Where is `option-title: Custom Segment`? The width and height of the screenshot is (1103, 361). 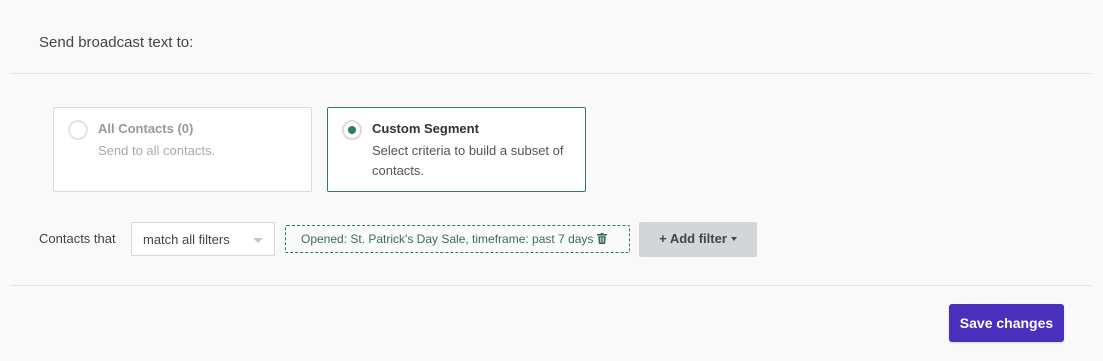
option-title: Custom Segment is located at coordinates (425, 128).